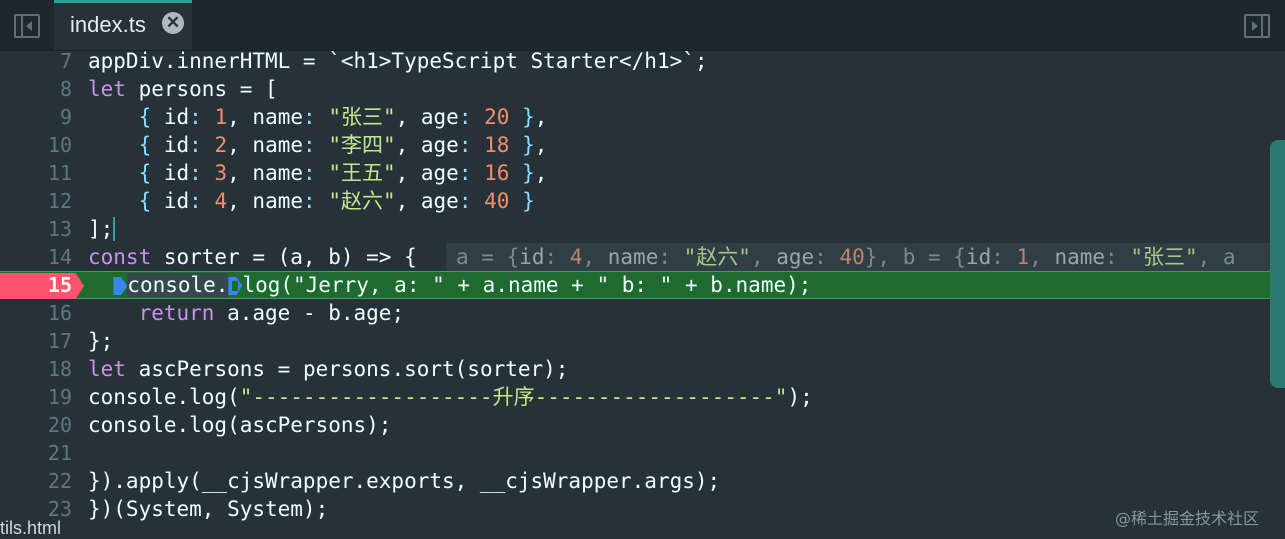  I want to click on code-line: 23 })(System, System);, so click(642, 509).